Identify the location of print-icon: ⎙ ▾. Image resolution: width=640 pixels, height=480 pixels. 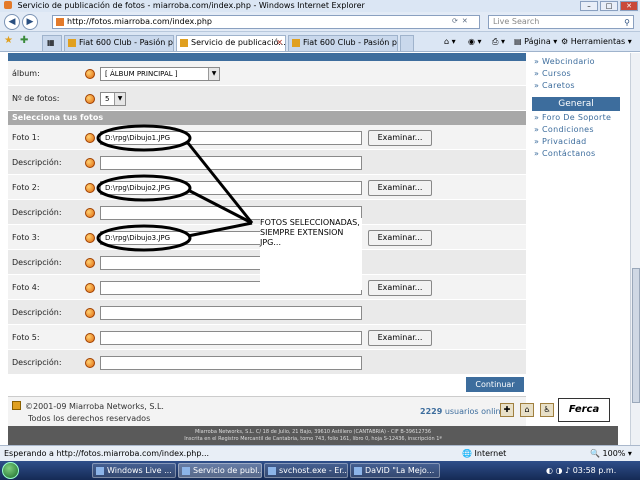
(498, 42).